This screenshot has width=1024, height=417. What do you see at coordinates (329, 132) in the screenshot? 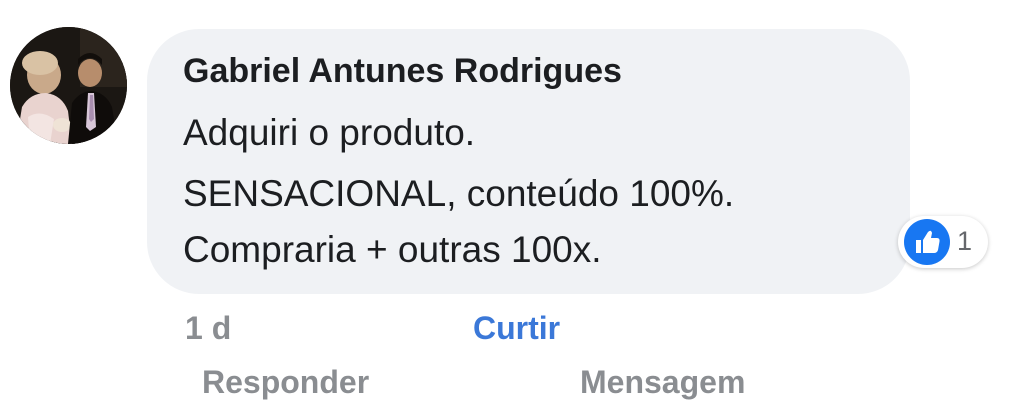
I see `comment-text-line: Adquiri o produto.` at bounding box center [329, 132].